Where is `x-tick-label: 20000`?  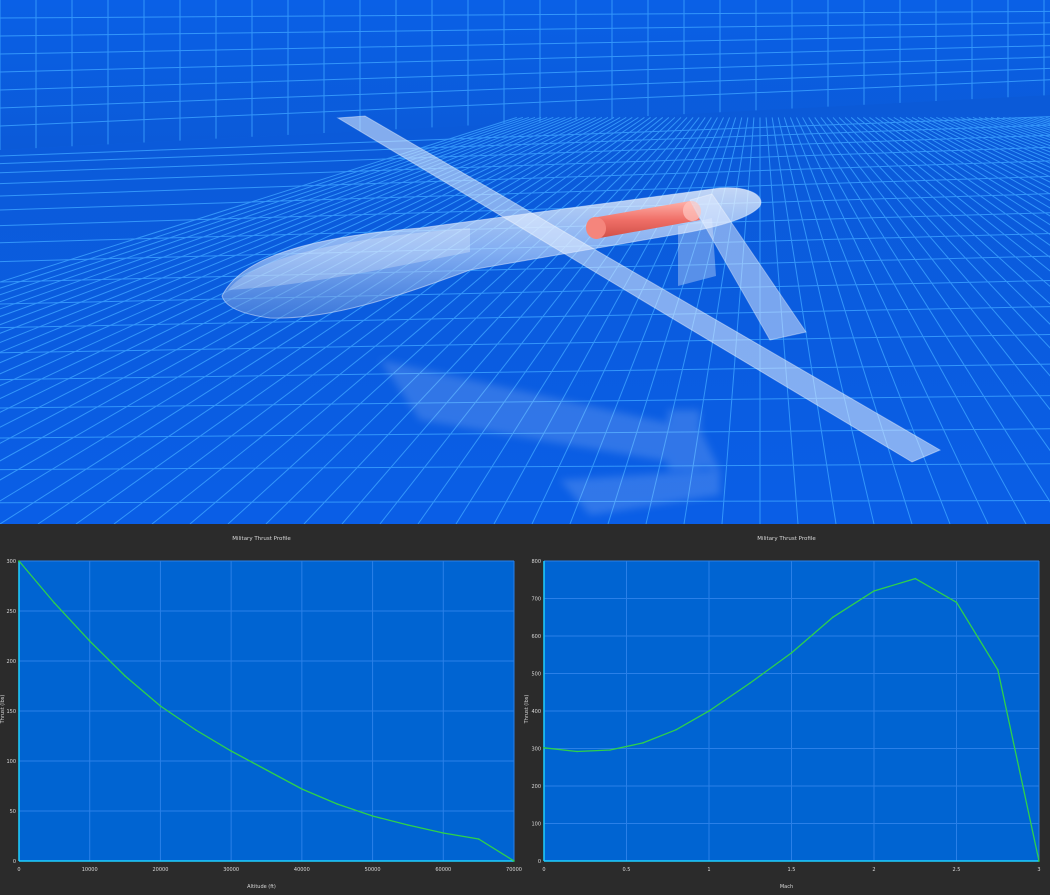 x-tick-label: 20000 is located at coordinates (160, 870).